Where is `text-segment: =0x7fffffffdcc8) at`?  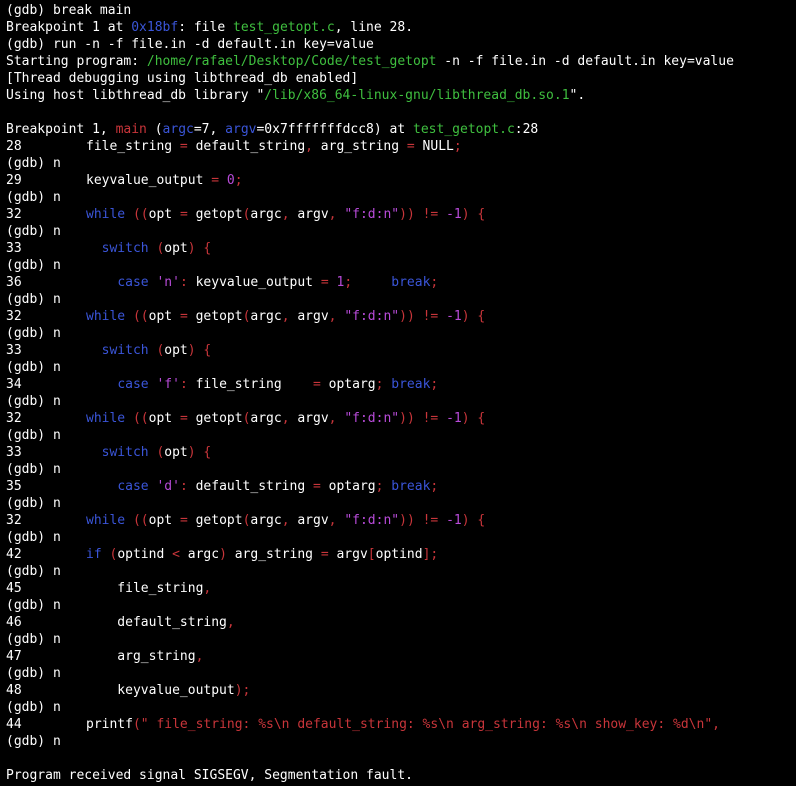 text-segment: =0x7fffffffdcc8) at is located at coordinates (335, 129).